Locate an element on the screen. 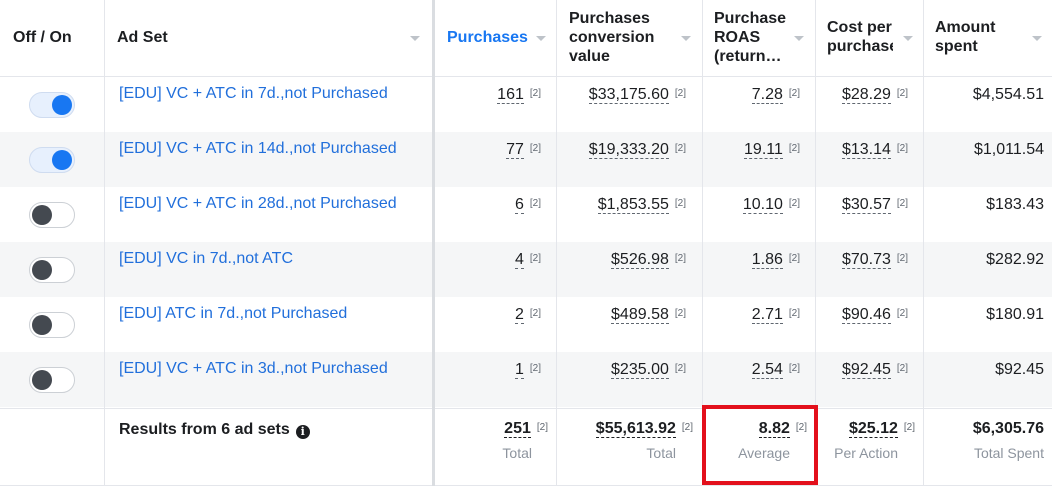  summary-purchases: 251 [2] is located at coordinates (526, 429).